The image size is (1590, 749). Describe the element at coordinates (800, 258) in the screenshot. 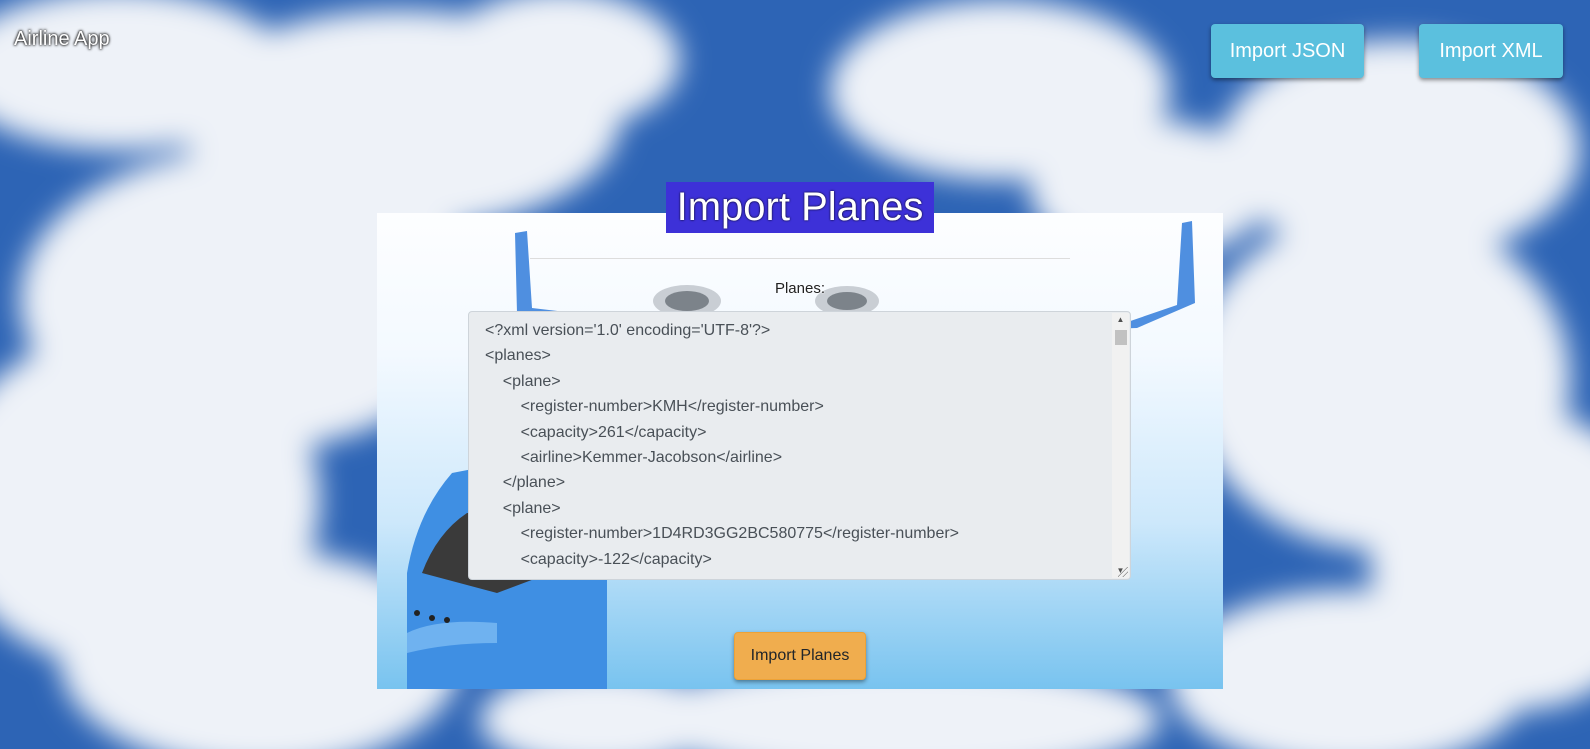

I see `divider` at that location.